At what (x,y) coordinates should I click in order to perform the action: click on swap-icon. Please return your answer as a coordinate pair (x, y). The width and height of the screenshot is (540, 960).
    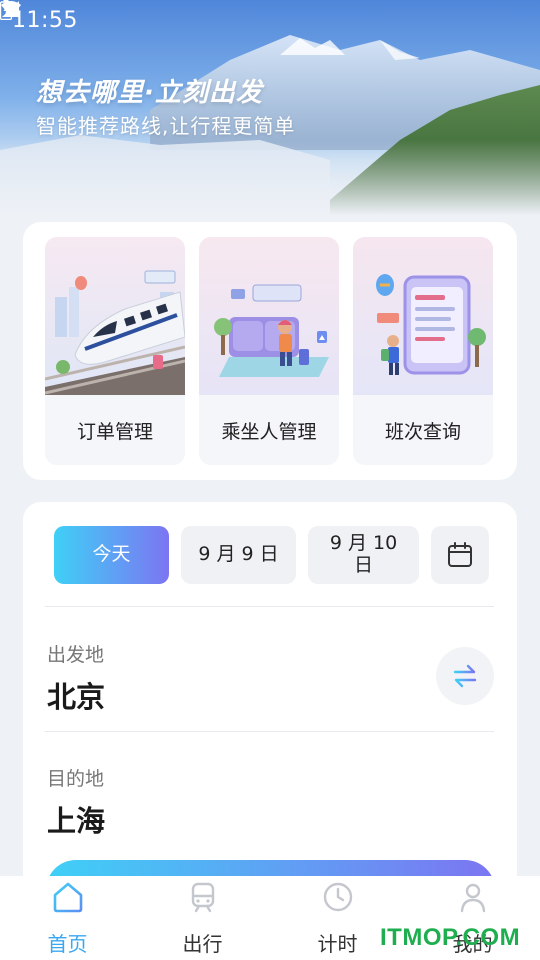
    Looking at the image, I should click on (465, 676).